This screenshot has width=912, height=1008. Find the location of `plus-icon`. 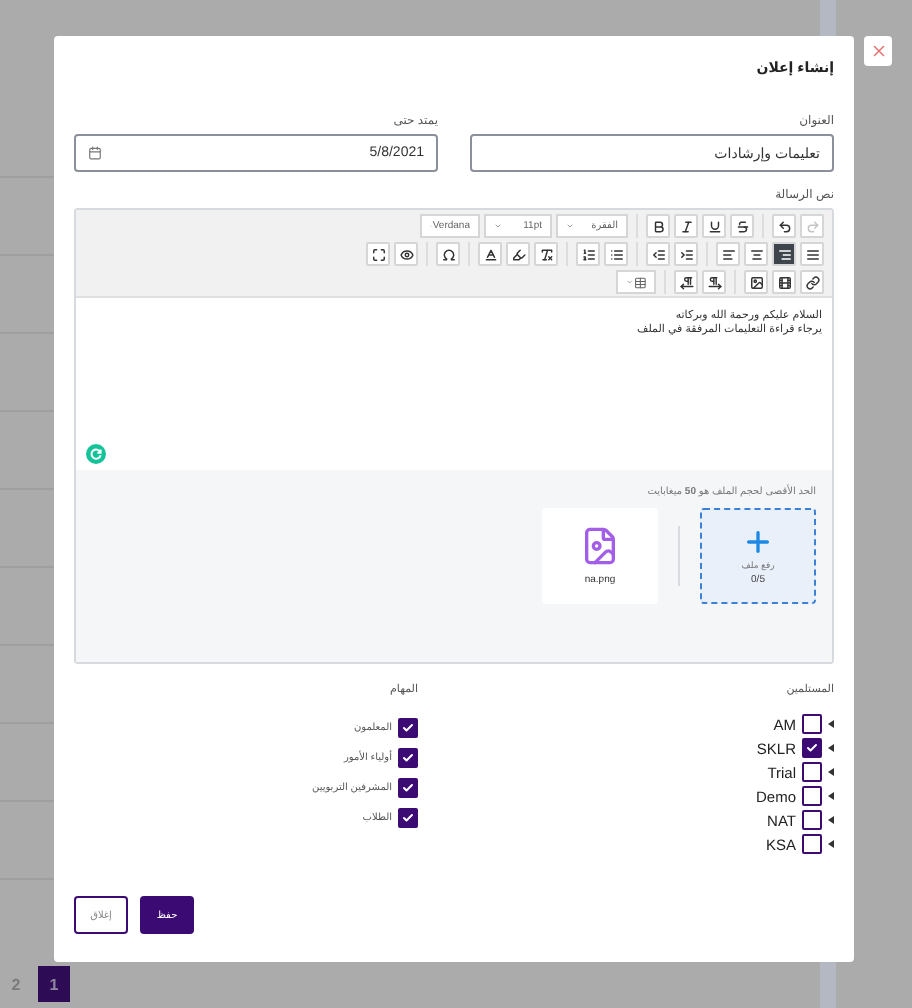

plus-icon is located at coordinates (758, 542).